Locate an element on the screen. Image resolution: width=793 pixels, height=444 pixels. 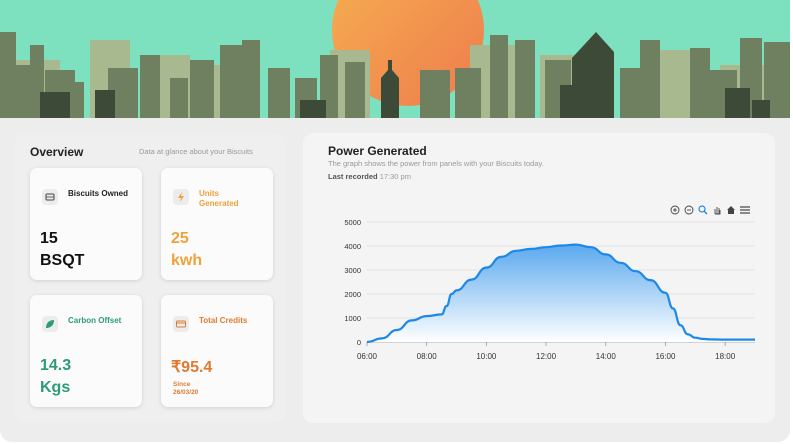
biscuit-icon is located at coordinates (50, 197).